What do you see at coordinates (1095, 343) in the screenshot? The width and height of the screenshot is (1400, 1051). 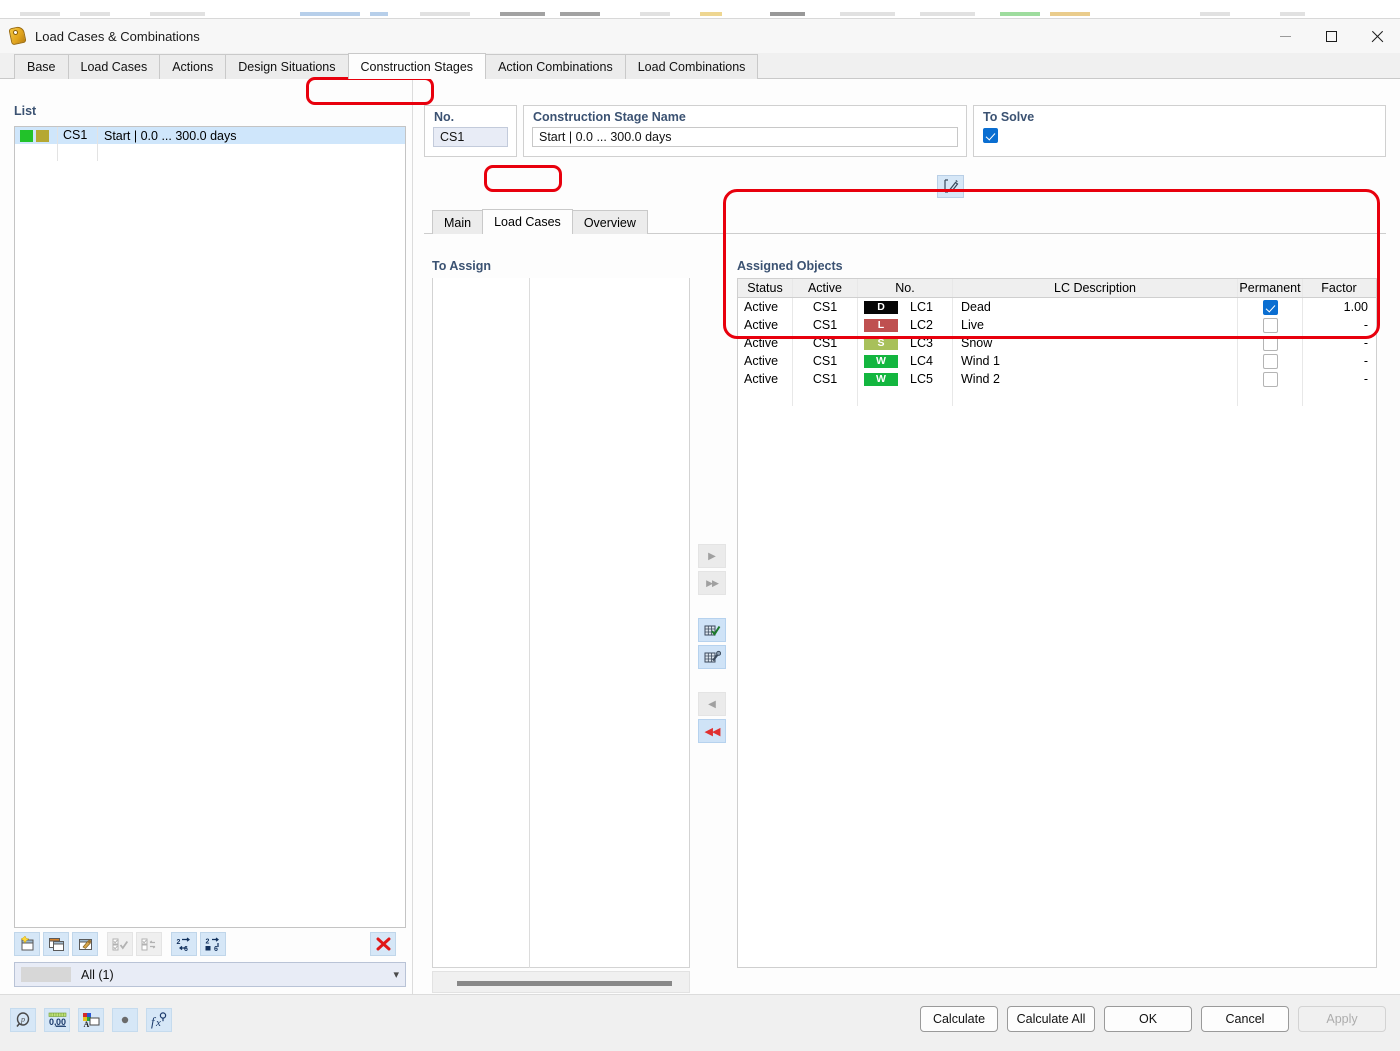 I see `cell-lc-description: Snow` at bounding box center [1095, 343].